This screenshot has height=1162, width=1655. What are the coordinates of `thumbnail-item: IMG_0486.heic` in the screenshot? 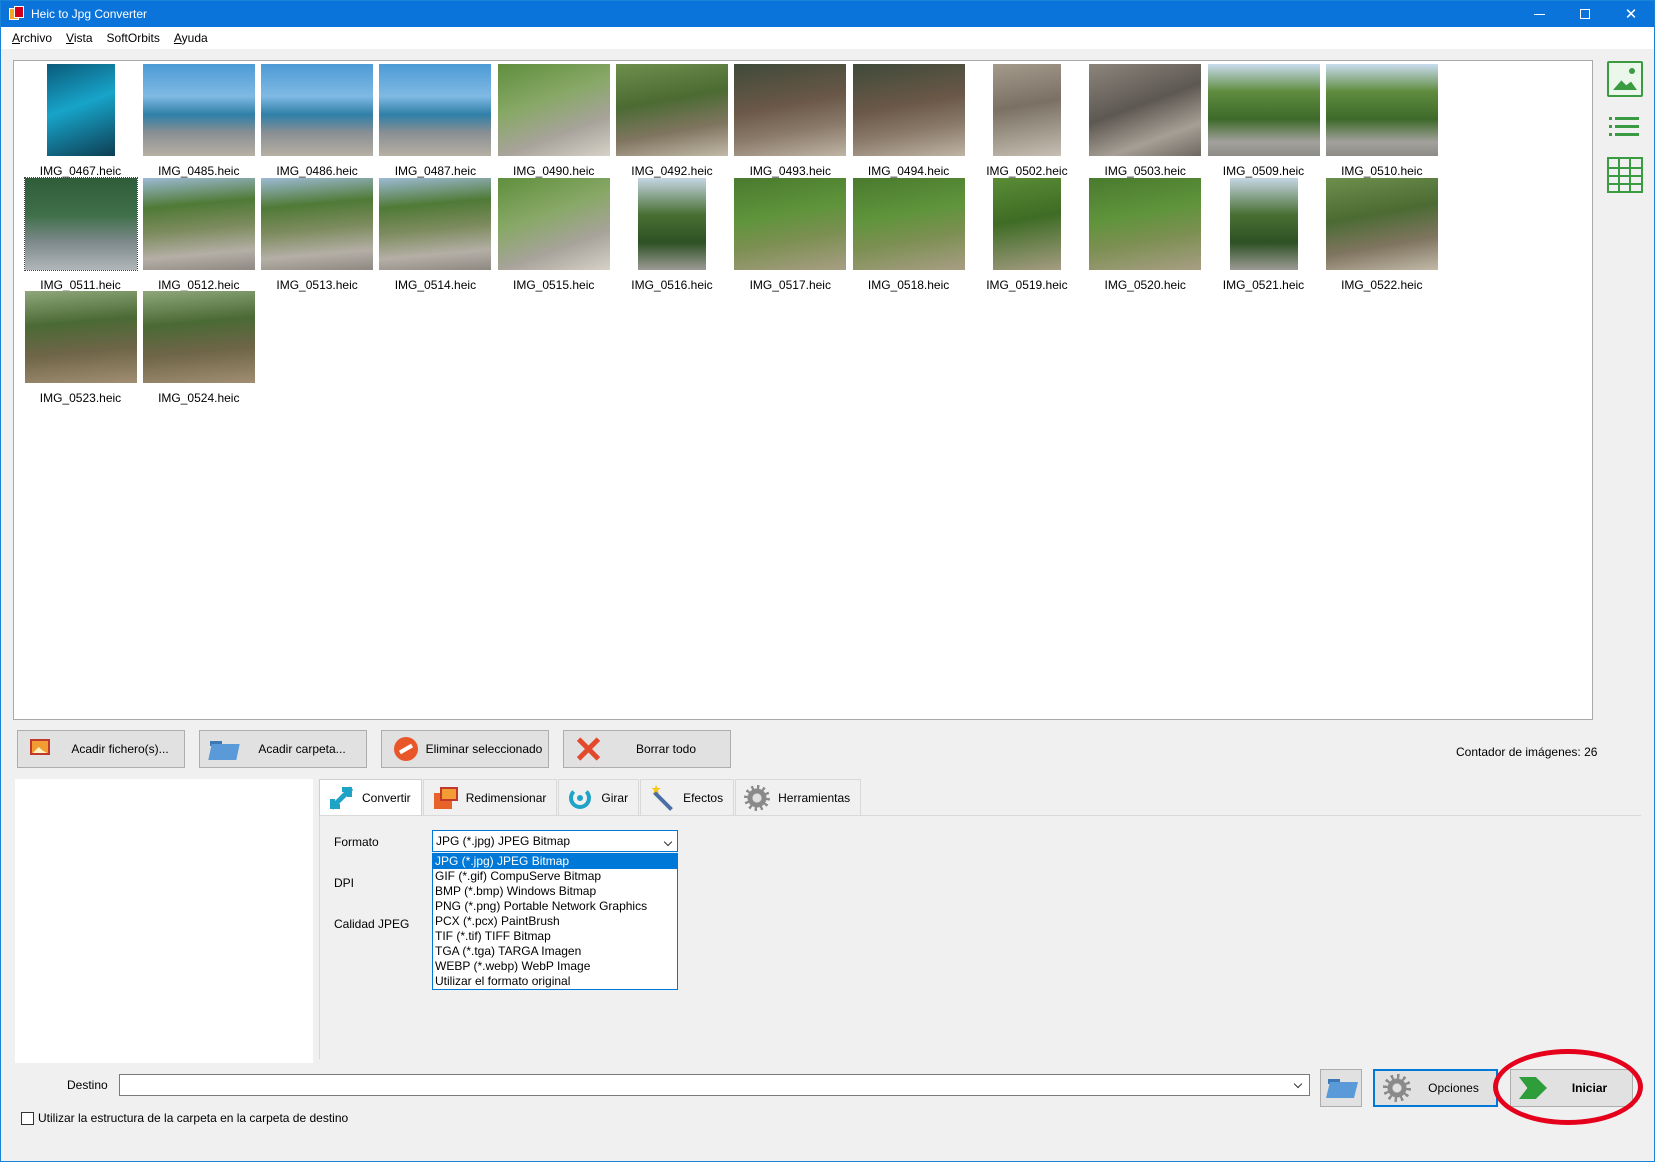 It's located at (317, 122).